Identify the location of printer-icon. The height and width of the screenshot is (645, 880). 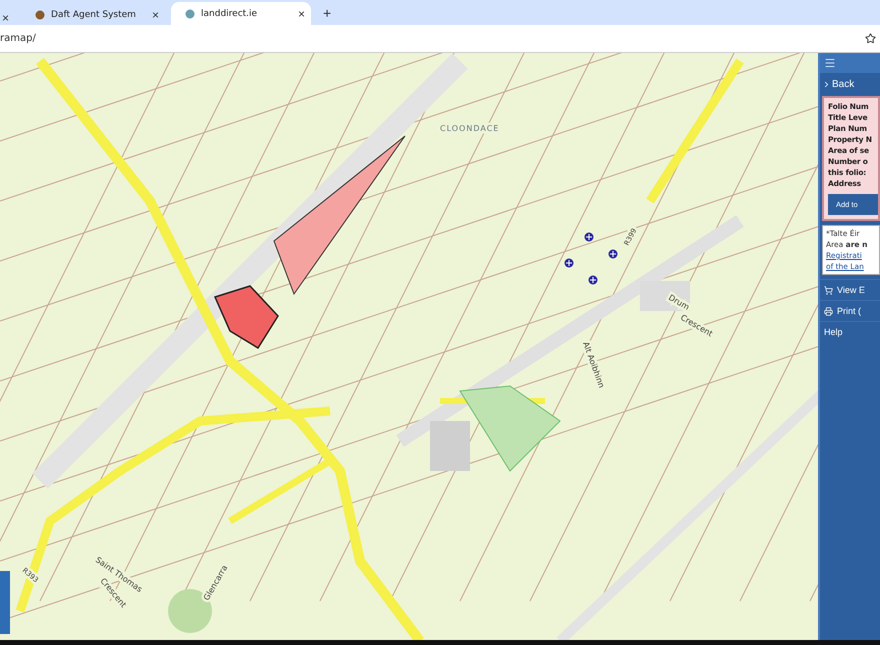
(828, 311).